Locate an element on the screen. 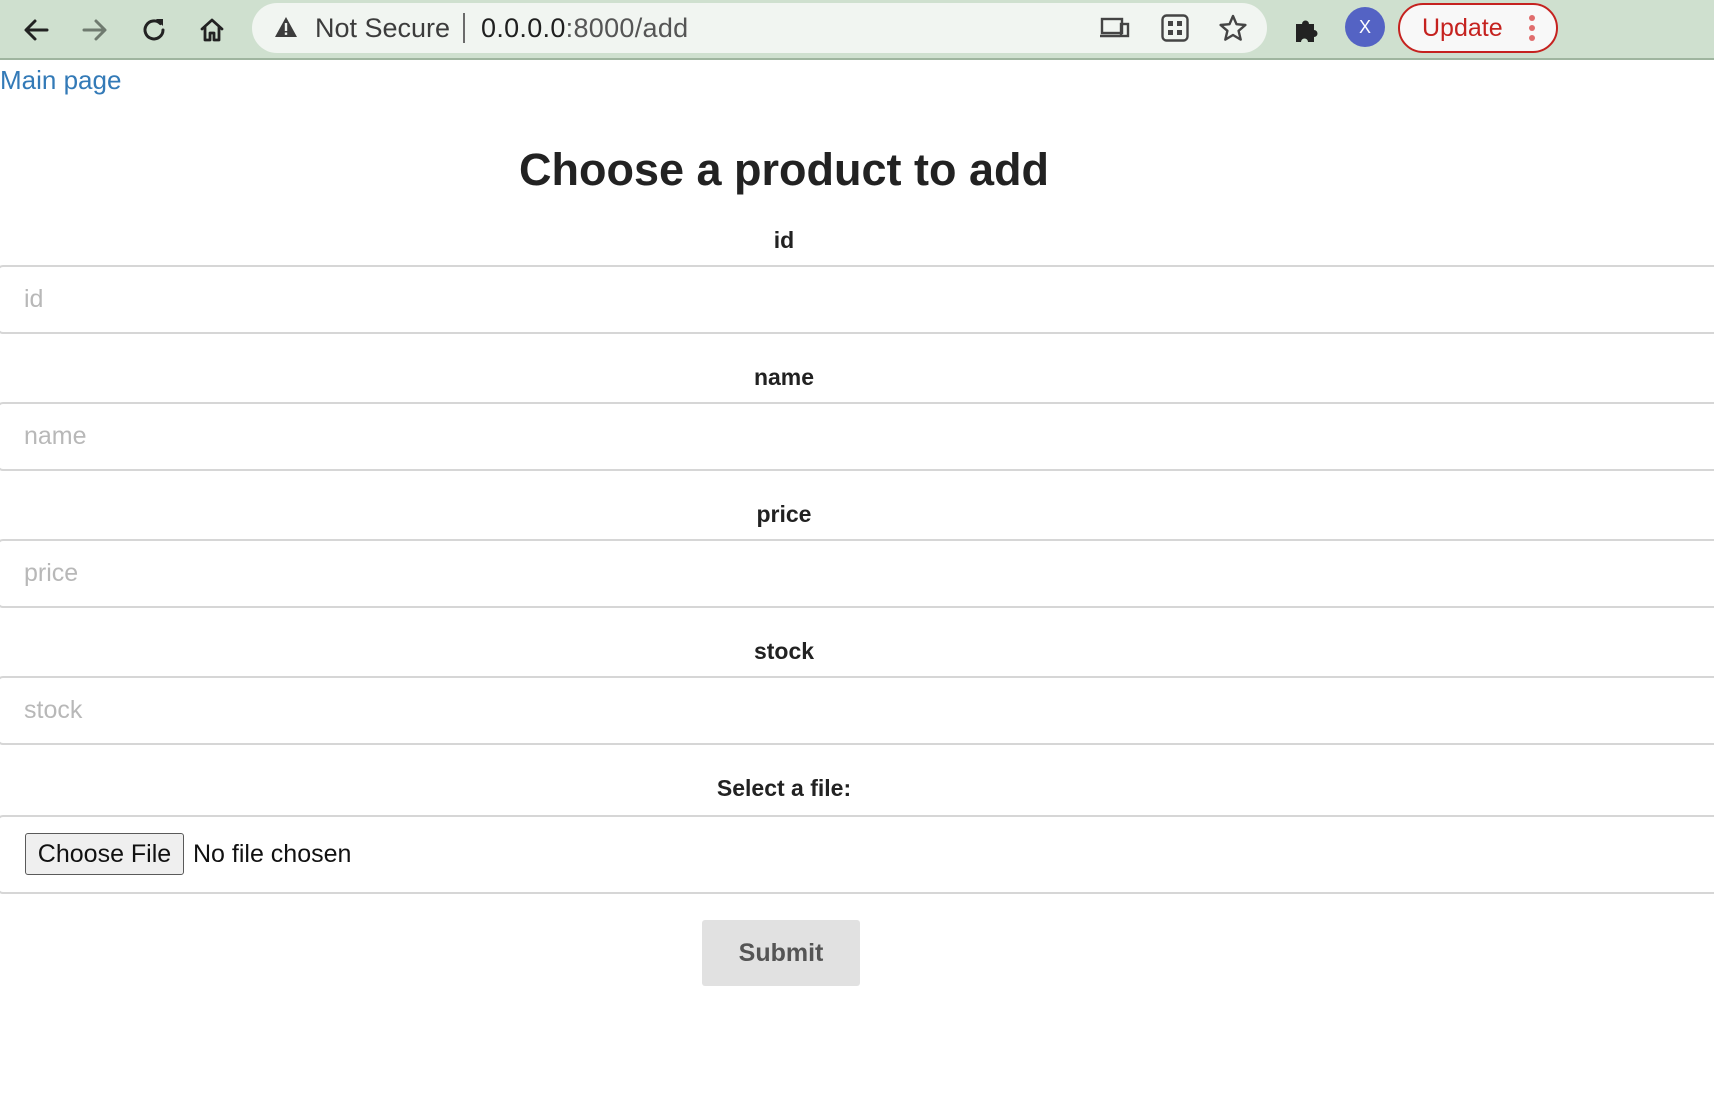  qr-code-icon is located at coordinates (1175, 28).